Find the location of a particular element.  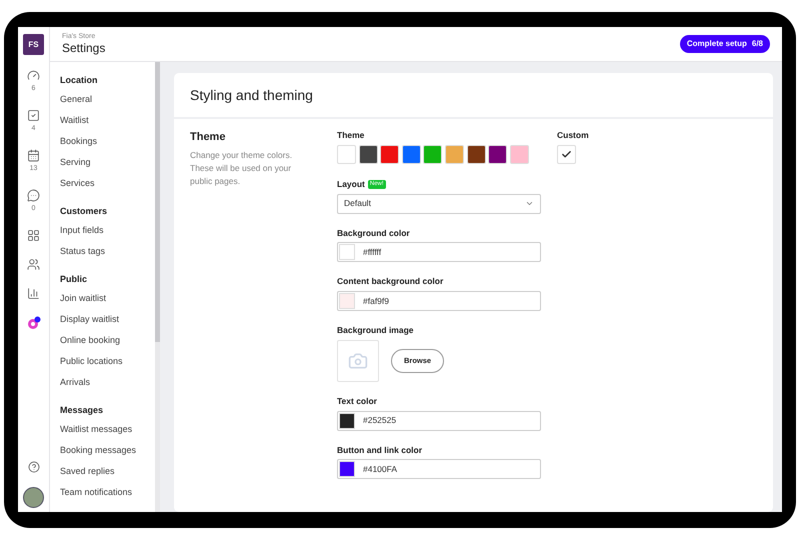

field-label: Theme is located at coordinates (351, 135).